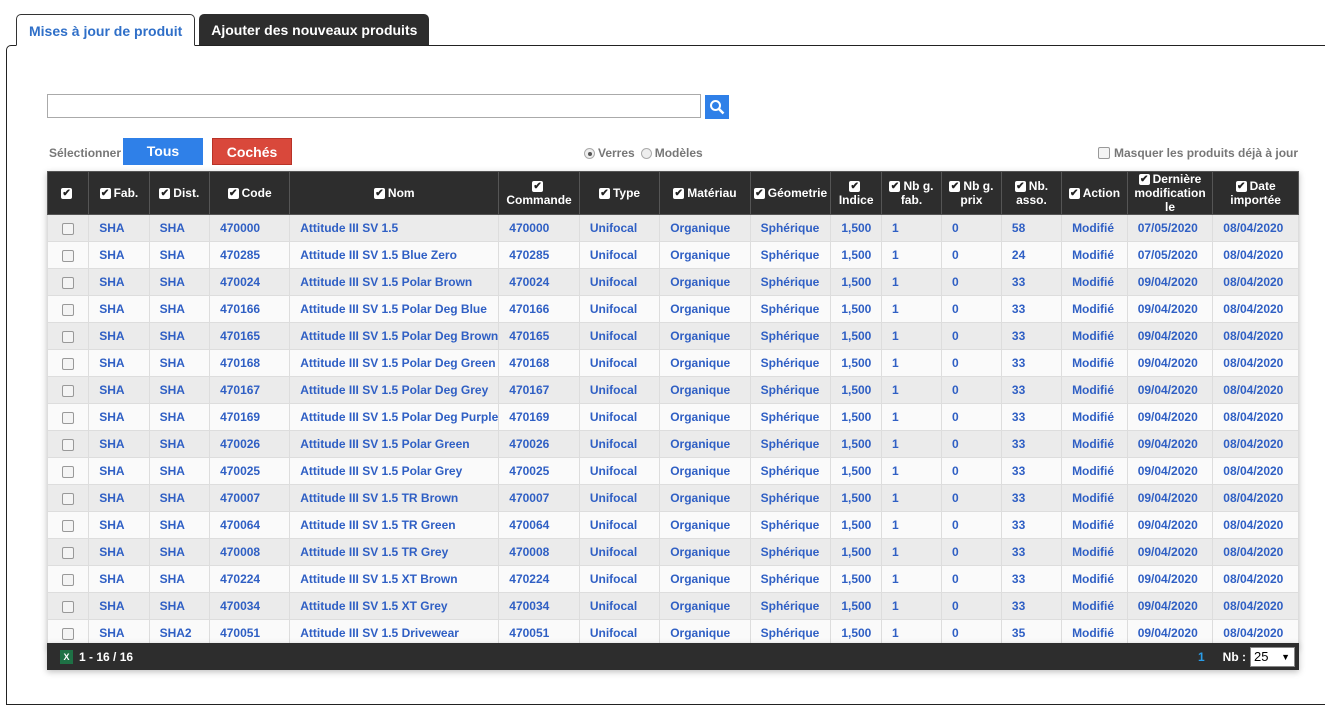 The image size is (1325, 705). What do you see at coordinates (539, 309) in the screenshot?
I see `table-cell: 470166` at bounding box center [539, 309].